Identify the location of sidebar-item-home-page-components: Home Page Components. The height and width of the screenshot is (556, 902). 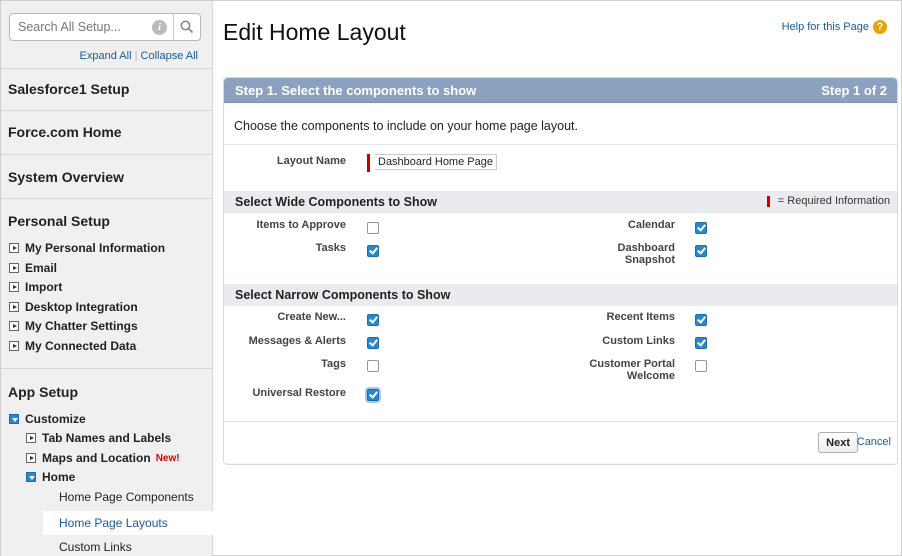
(126, 497).